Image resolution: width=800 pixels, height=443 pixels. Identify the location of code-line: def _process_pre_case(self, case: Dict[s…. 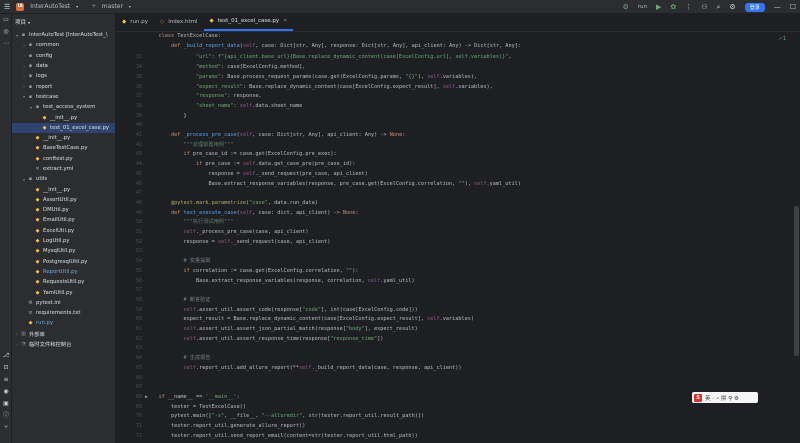
(275, 136).